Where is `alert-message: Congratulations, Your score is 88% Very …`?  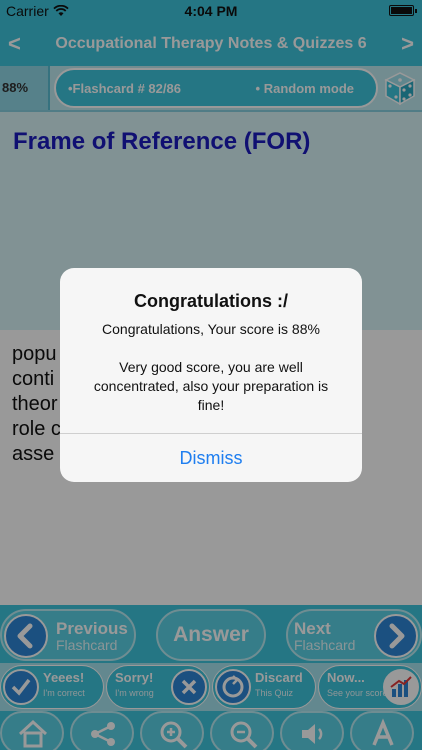
alert-message: Congratulations, Your score is 88% Very … is located at coordinates (211, 367).